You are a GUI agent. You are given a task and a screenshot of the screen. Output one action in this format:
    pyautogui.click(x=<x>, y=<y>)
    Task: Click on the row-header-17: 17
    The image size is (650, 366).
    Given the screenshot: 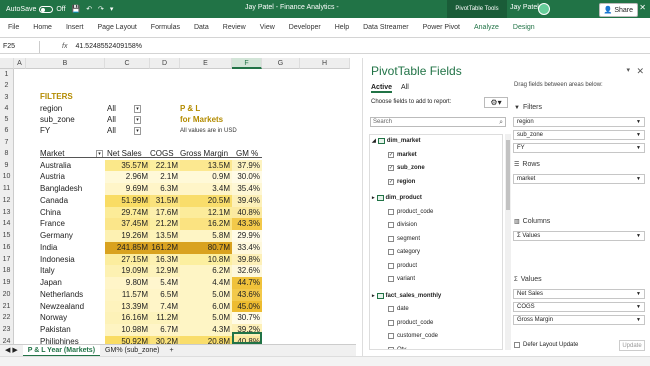 What is the action you would take?
    pyautogui.click(x=7, y=259)
    